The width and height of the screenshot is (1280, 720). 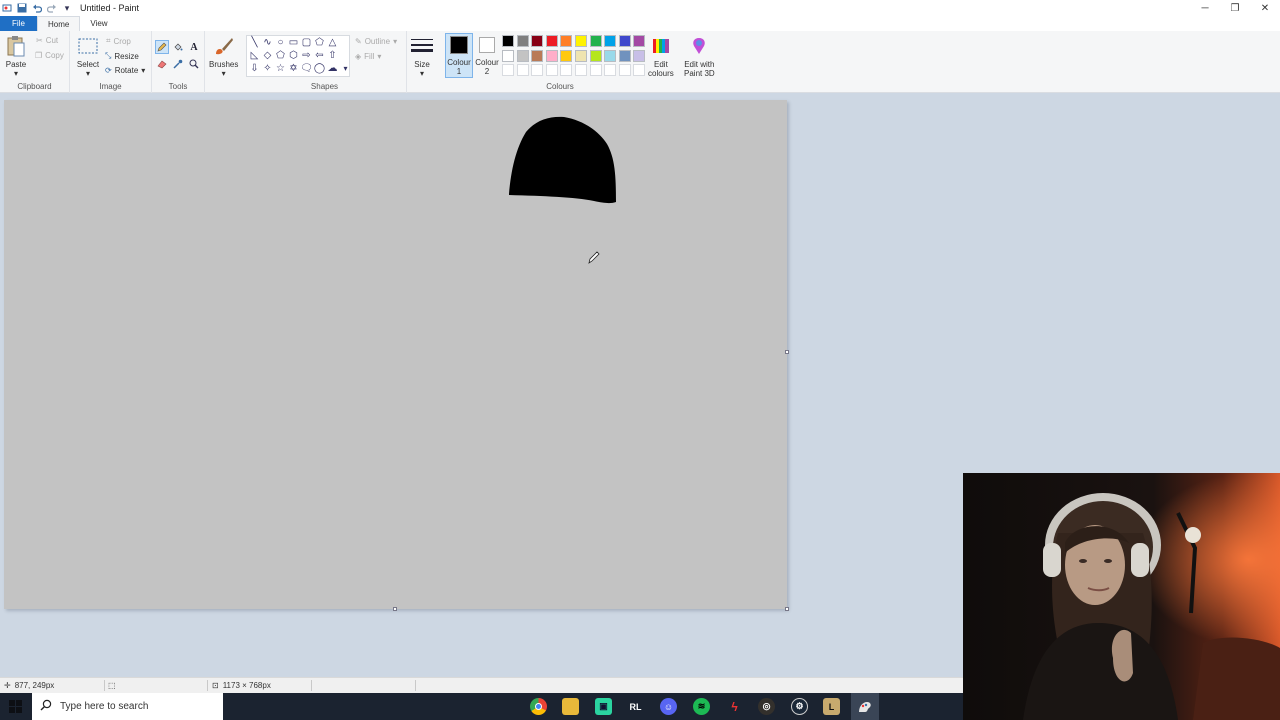 What do you see at coordinates (603, 706) in the screenshot?
I see `streamlabs-icon: ▣` at bounding box center [603, 706].